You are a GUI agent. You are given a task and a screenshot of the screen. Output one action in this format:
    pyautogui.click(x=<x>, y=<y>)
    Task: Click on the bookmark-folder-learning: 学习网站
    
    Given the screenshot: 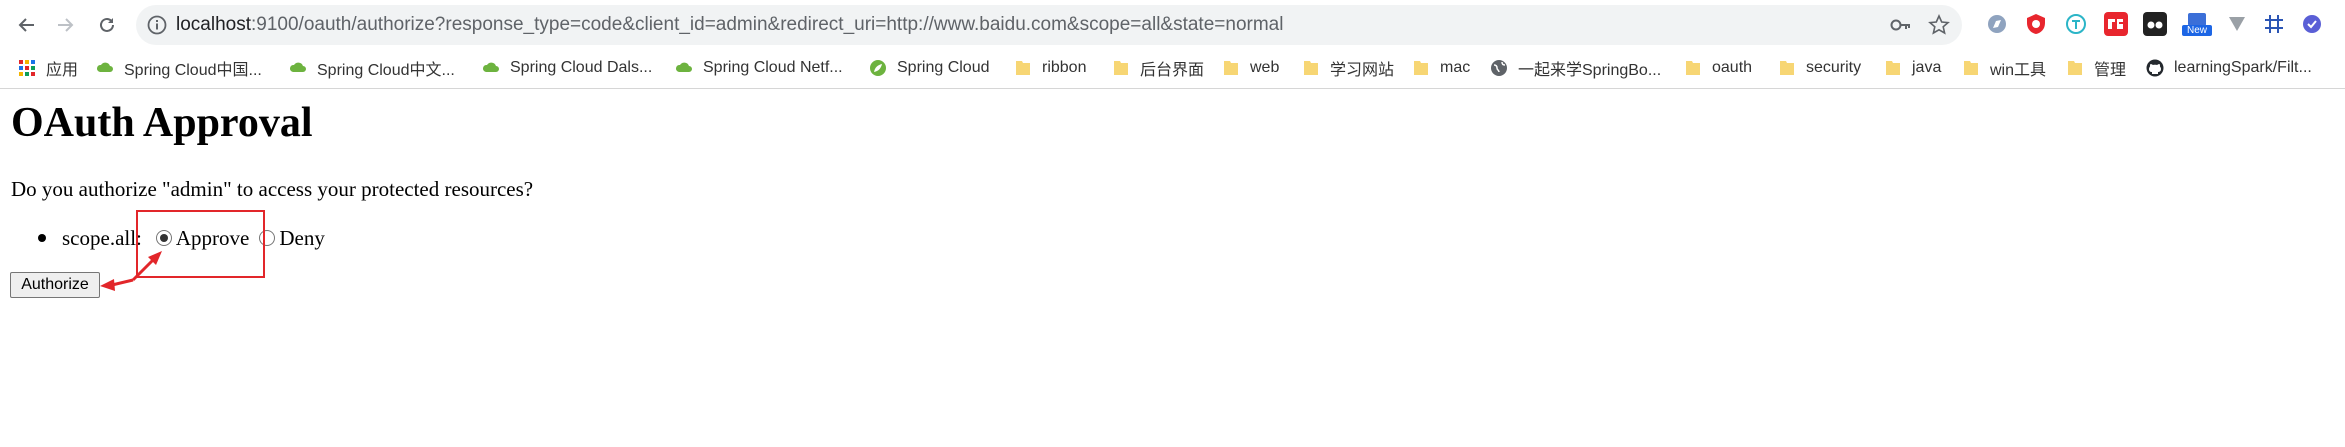 What is the action you would take?
    pyautogui.click(x=1348, y=68)
    